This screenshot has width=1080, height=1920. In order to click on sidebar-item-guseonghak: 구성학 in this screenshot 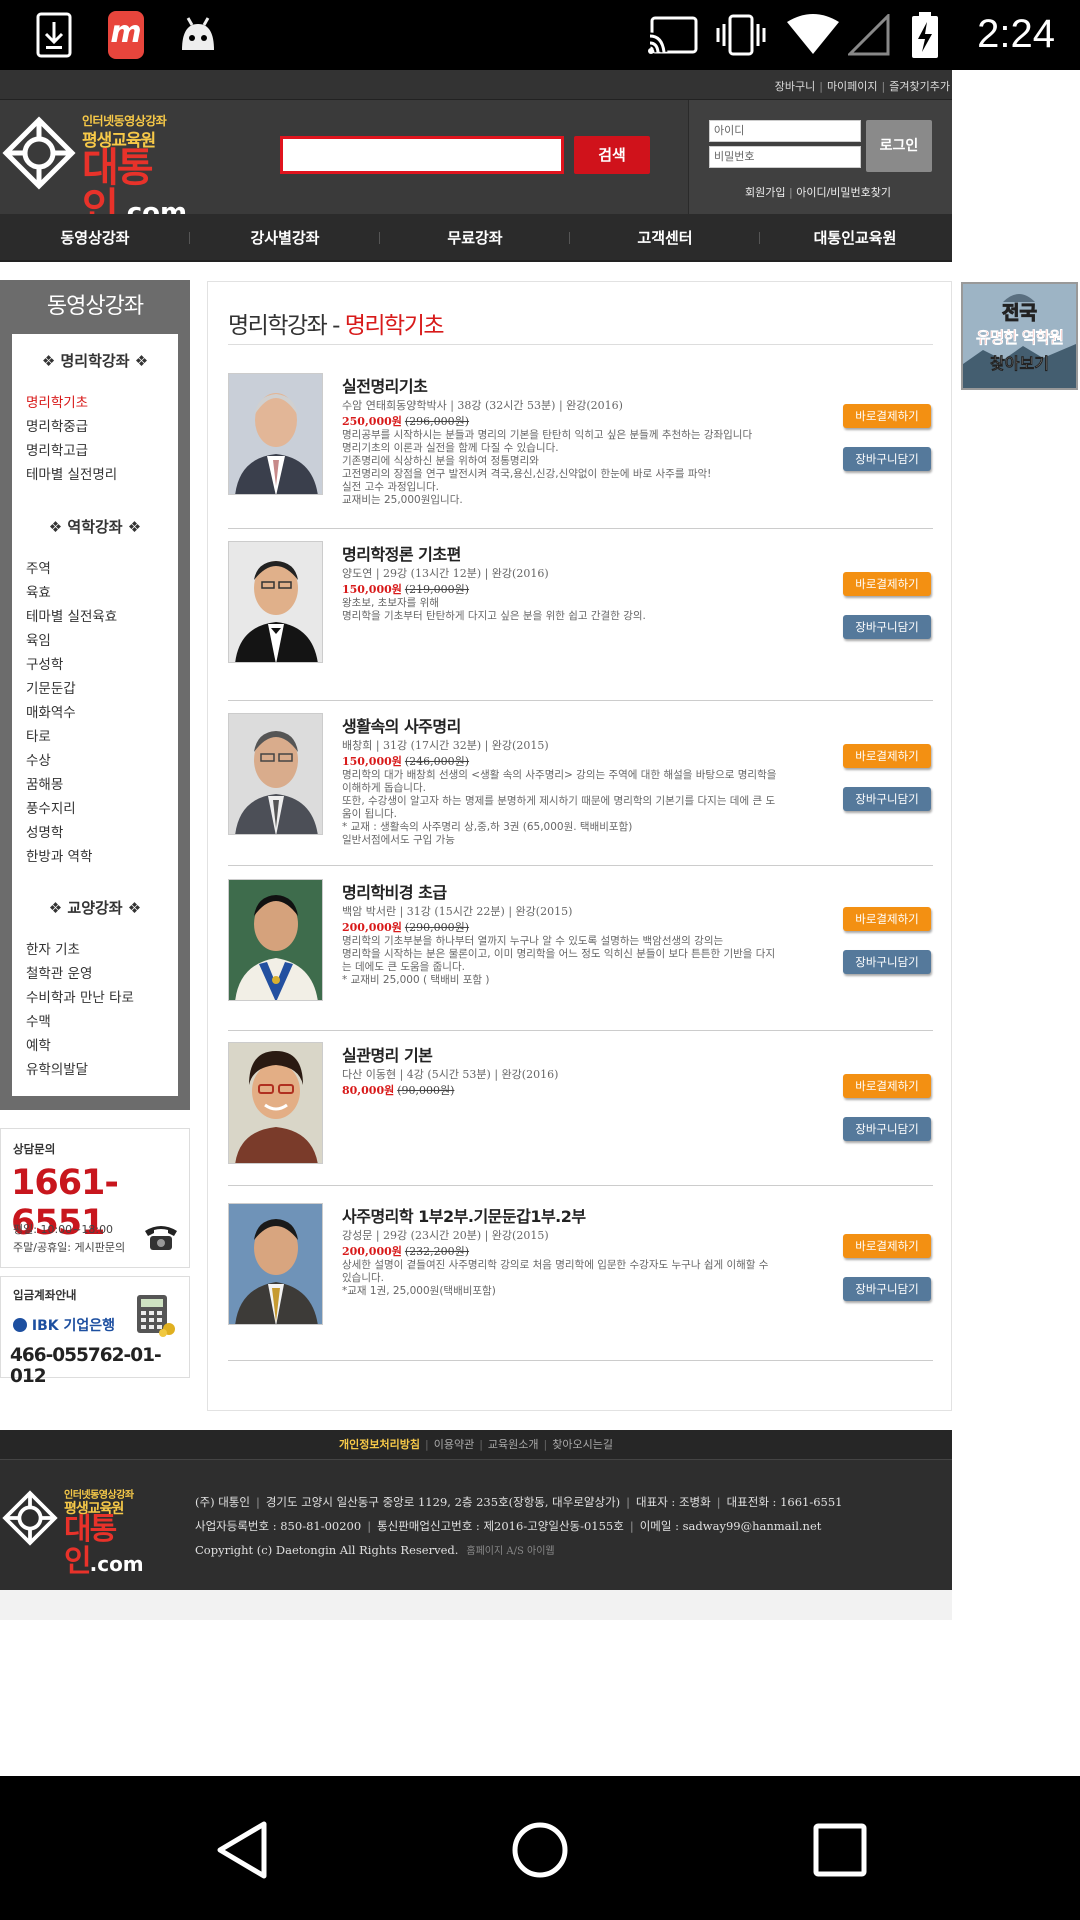, I will do `click(44, 663)`.